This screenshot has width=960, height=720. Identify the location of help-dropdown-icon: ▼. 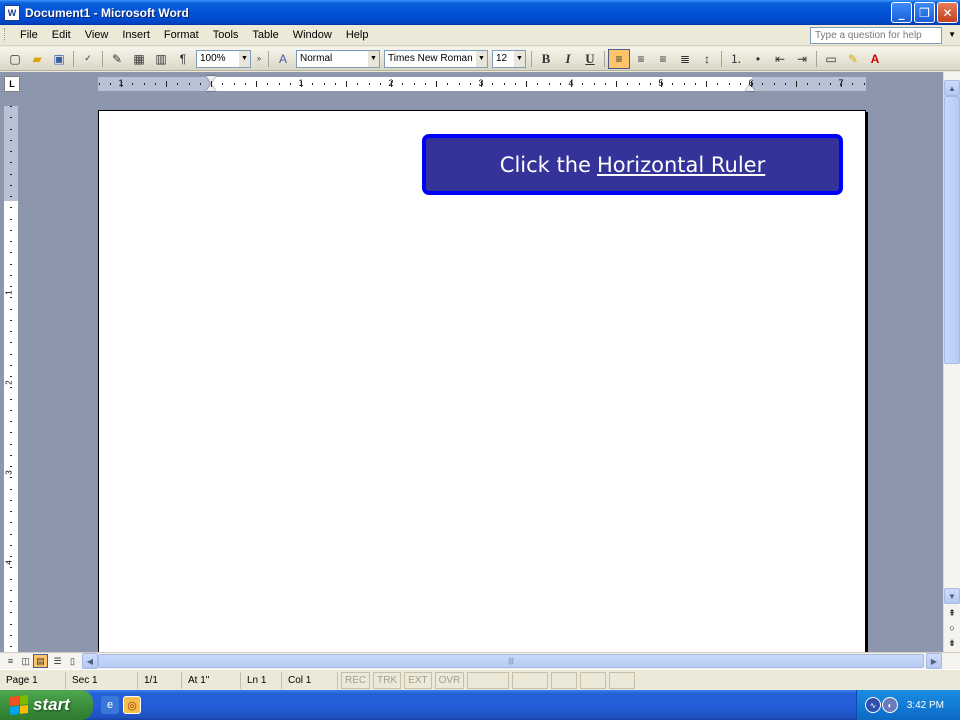
(952, 34).